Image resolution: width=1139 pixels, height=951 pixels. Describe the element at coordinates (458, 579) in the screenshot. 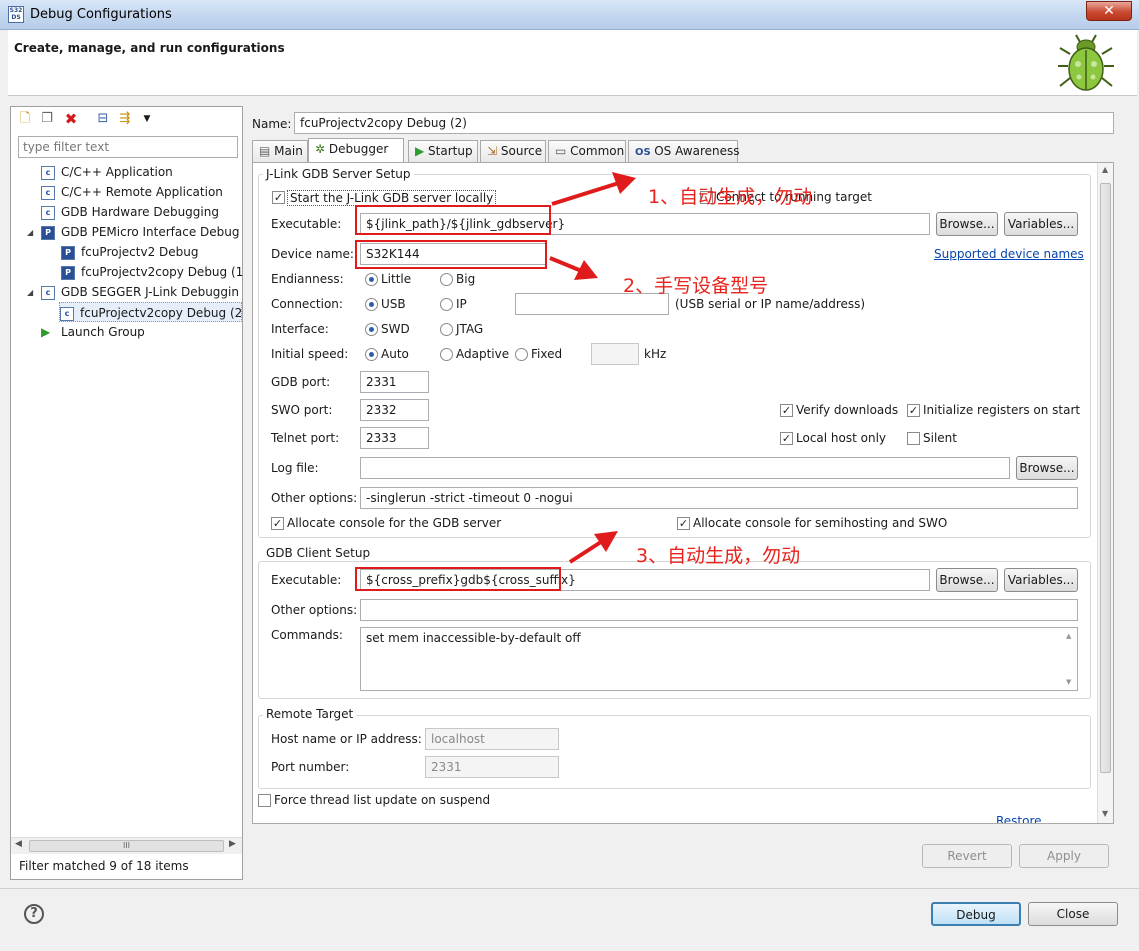

I see `annotation-box-client-executable` at that location.